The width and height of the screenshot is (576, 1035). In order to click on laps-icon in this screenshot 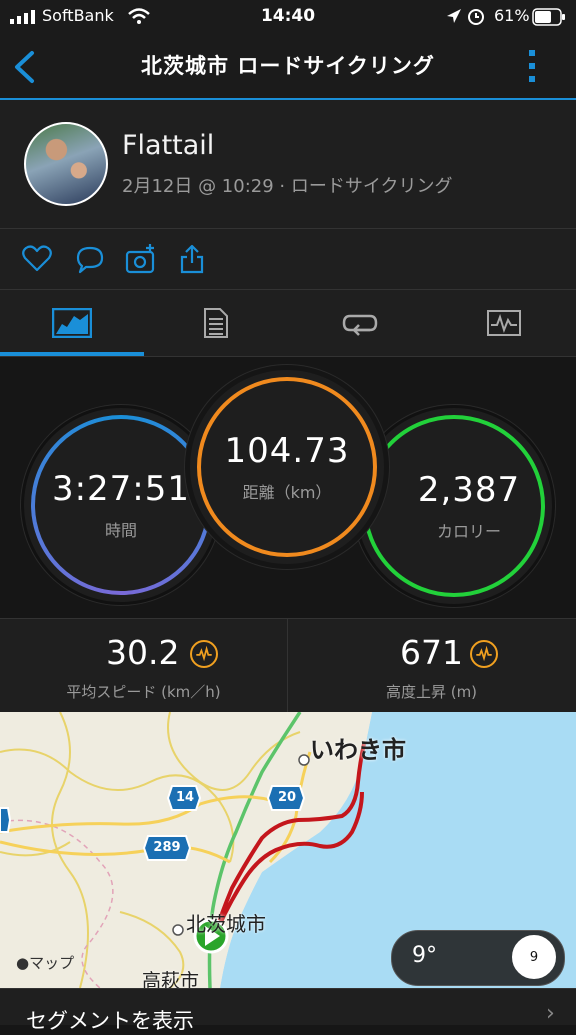, I will do `click(360, 325)`.